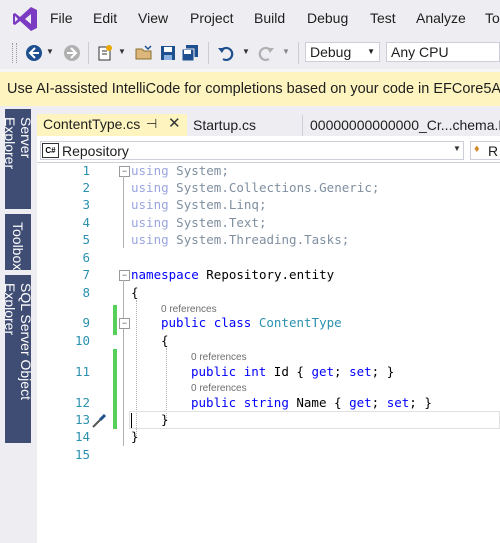  I want to click on line-number: 6, so click(86, 257).